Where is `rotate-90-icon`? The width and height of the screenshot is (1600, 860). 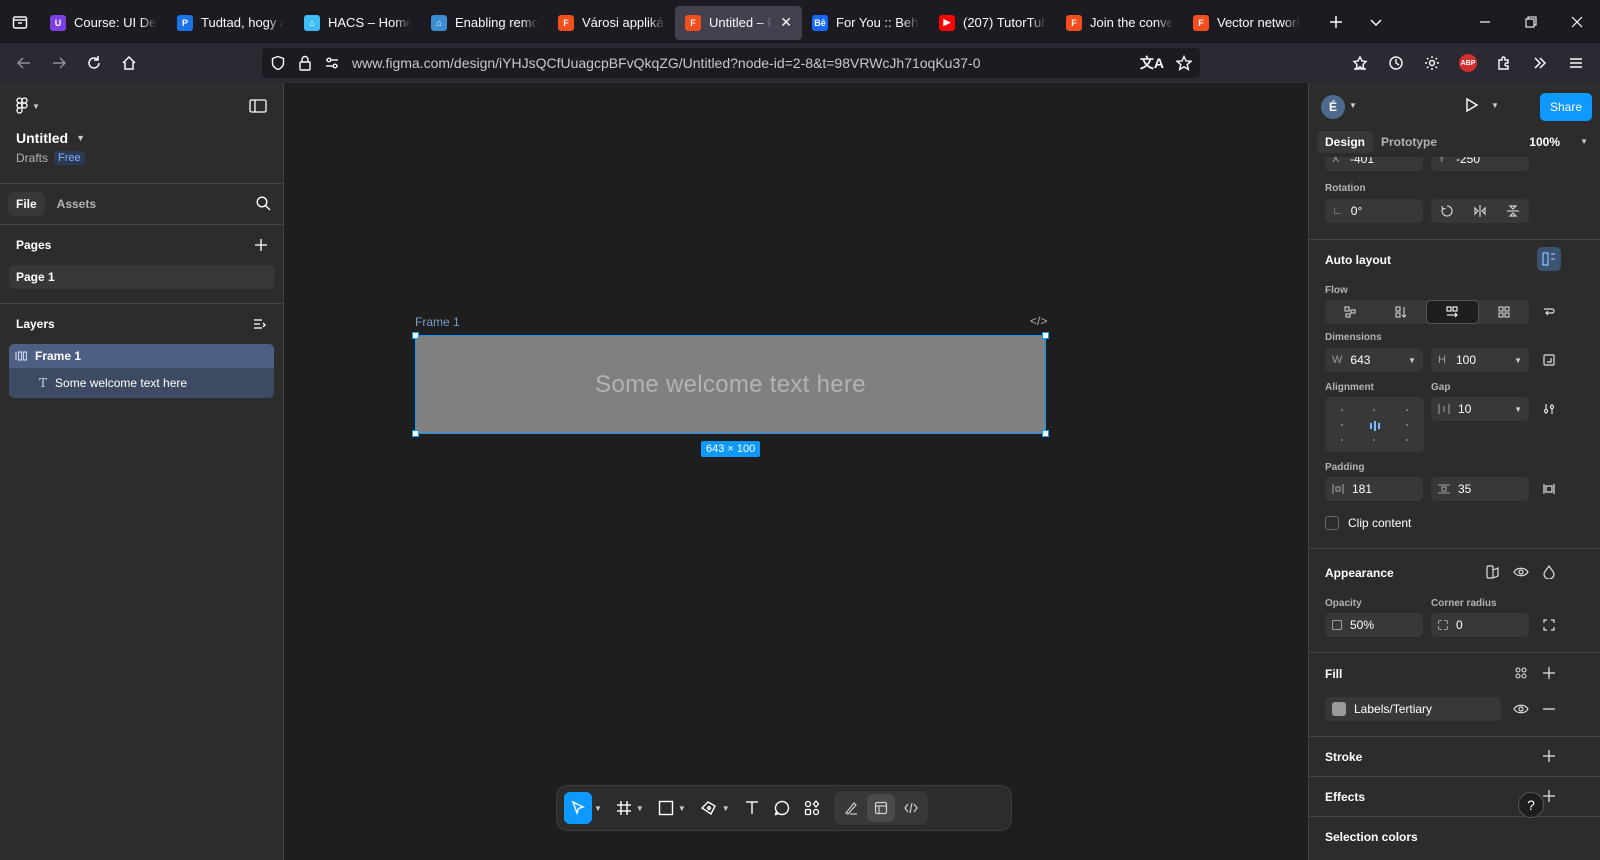
rotate-90-icon is located at coordinates (1447, 211).